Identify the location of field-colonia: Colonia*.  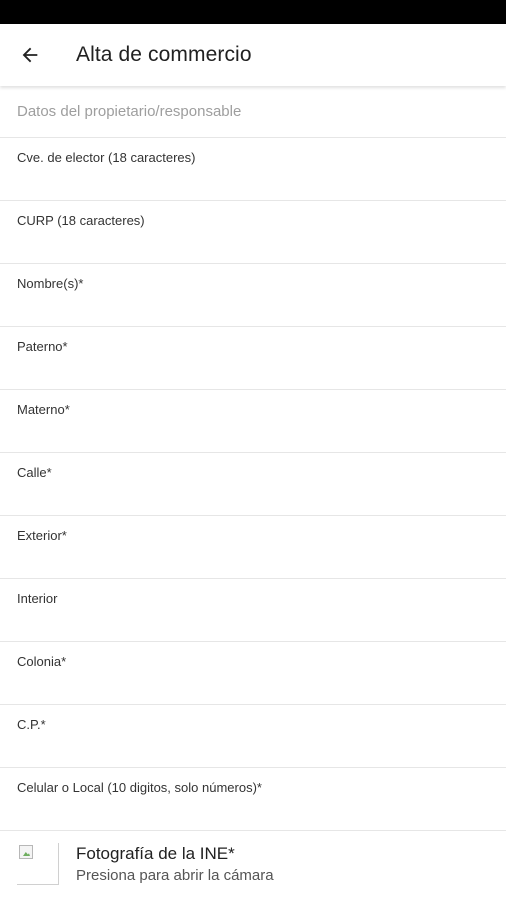
(253, 673).